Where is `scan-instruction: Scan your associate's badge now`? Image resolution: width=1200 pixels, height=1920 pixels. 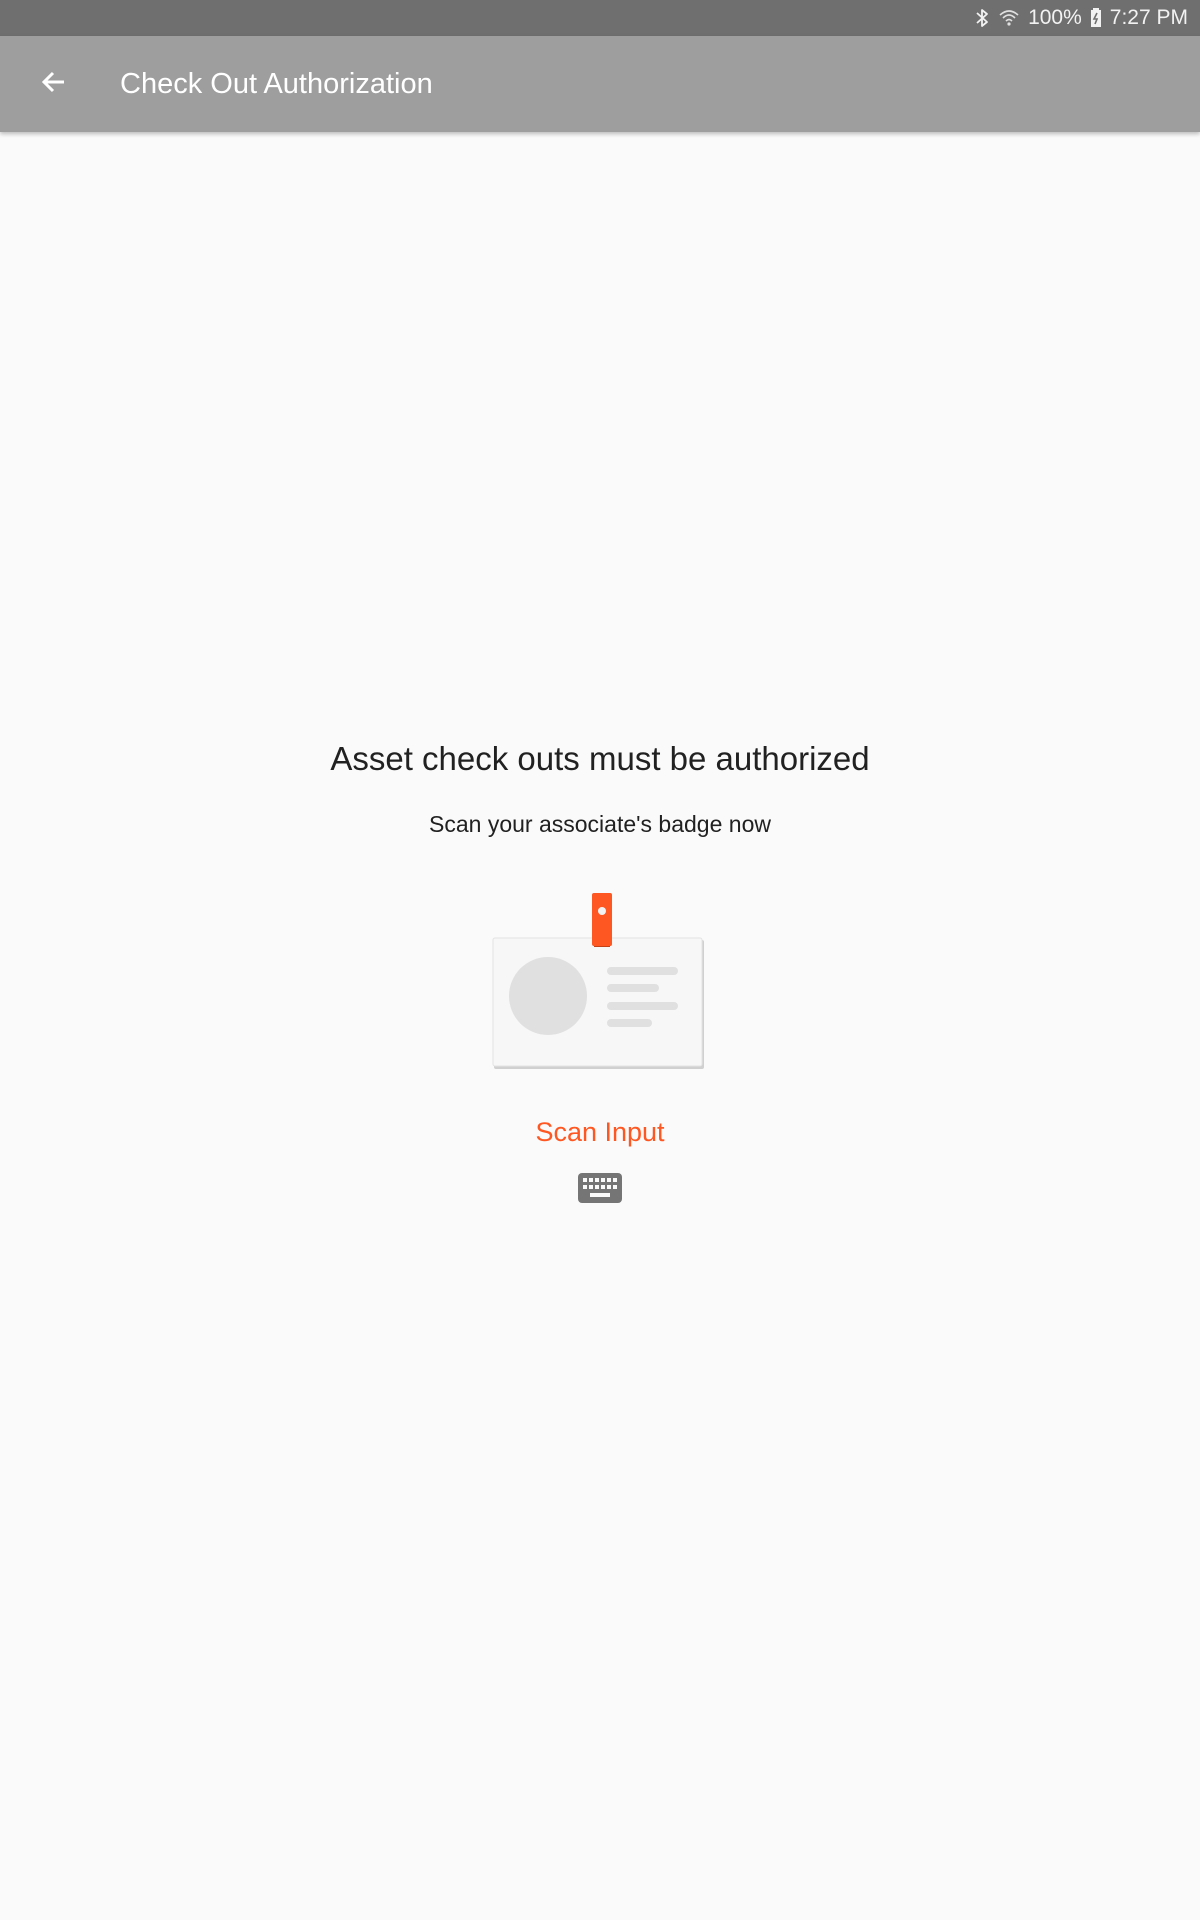 scan-instruction: Scan your associate's badge now is located at coordinates (600, 824).